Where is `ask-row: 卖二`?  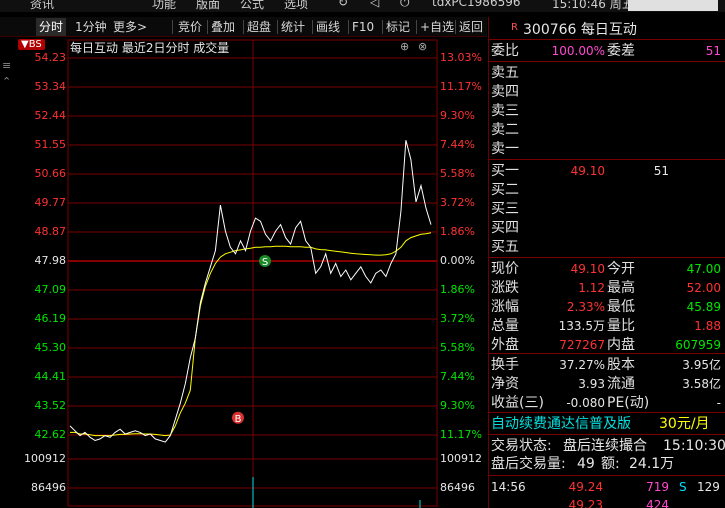
ask-row: 卖二 is located at coordinates (607, 130).